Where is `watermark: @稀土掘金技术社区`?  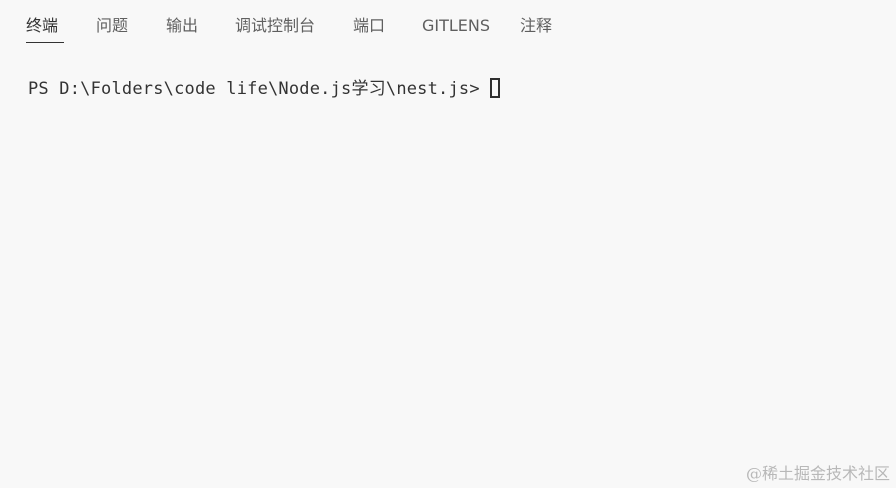 watermark: @稀土掘金技术社区 is located at coordinates (817, 473).